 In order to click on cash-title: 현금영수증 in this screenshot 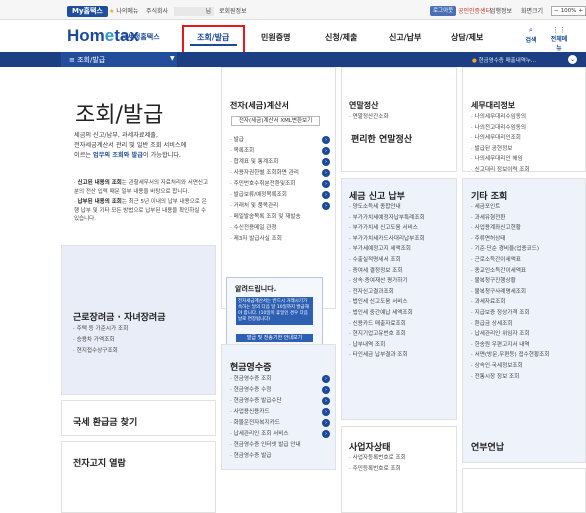, I will do `click(251, 368)`.